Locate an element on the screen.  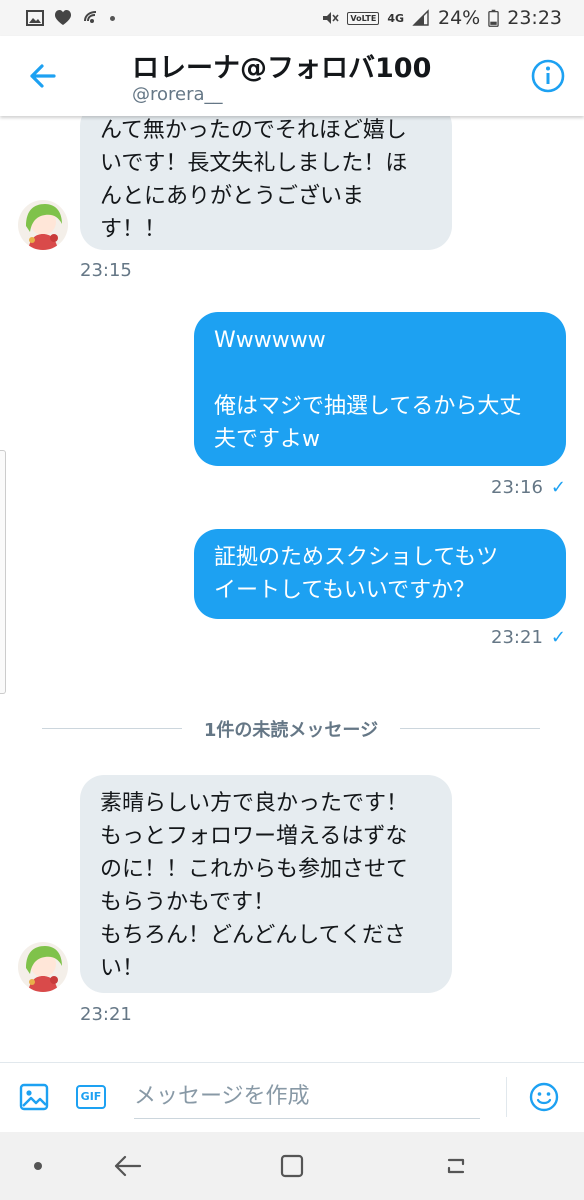
message-timestamp: 23:15 is located at coordinates (106, 270).